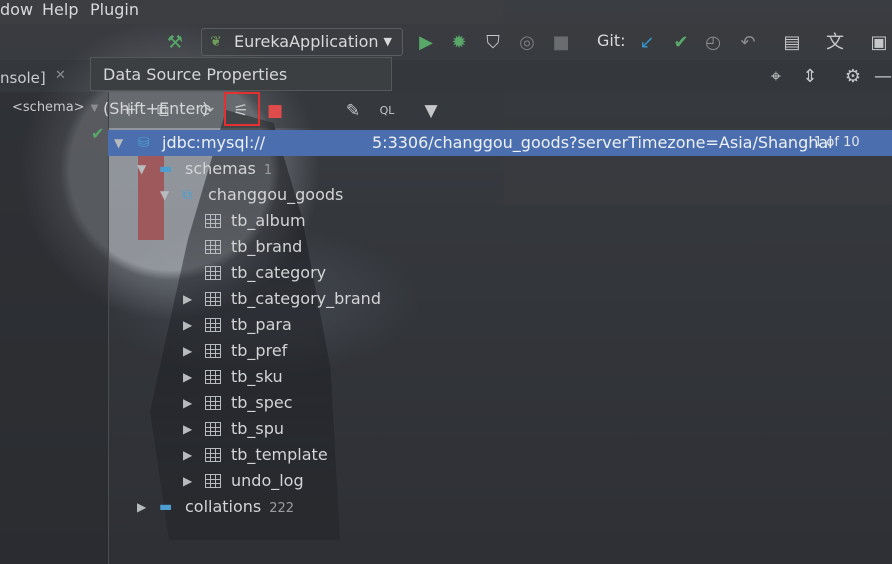  What do you see at coordinates (261, 324) in the screenshot?
I see `table-label: tb_para` at bounding box center [261, 324].